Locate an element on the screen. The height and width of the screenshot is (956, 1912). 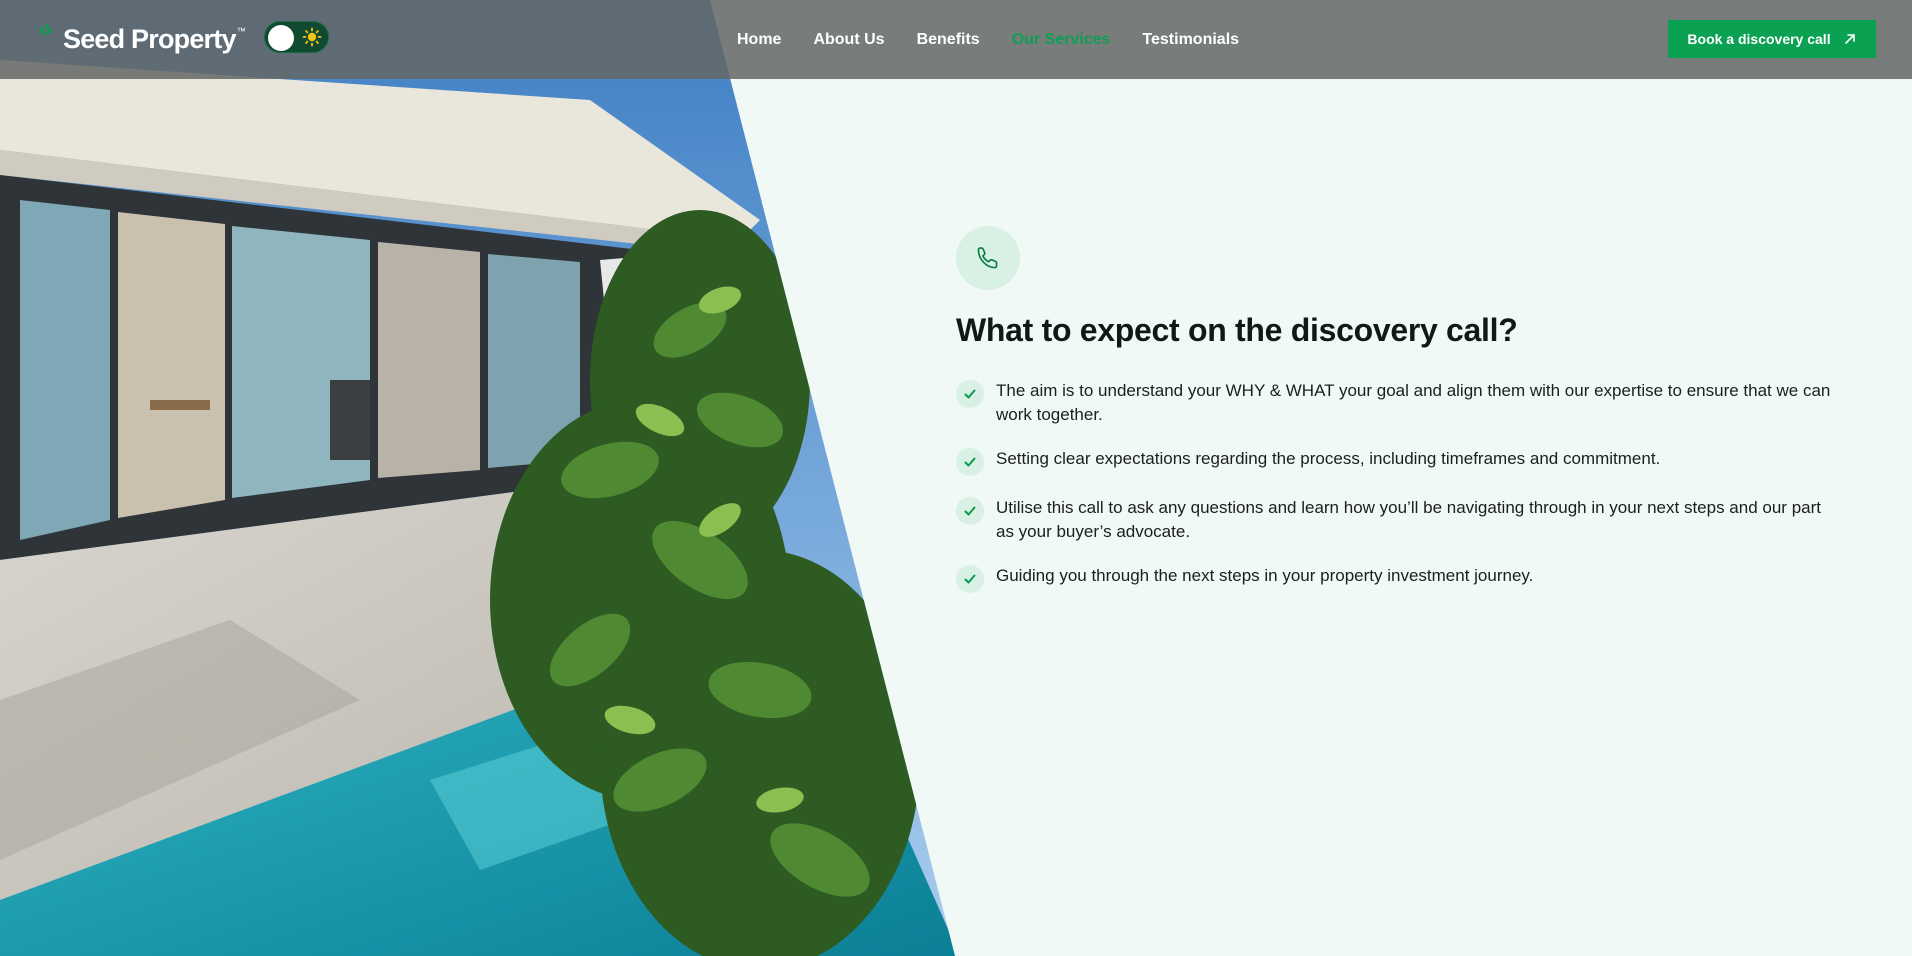
arrow-up-right-icon is located at coordinates (1849, 39).